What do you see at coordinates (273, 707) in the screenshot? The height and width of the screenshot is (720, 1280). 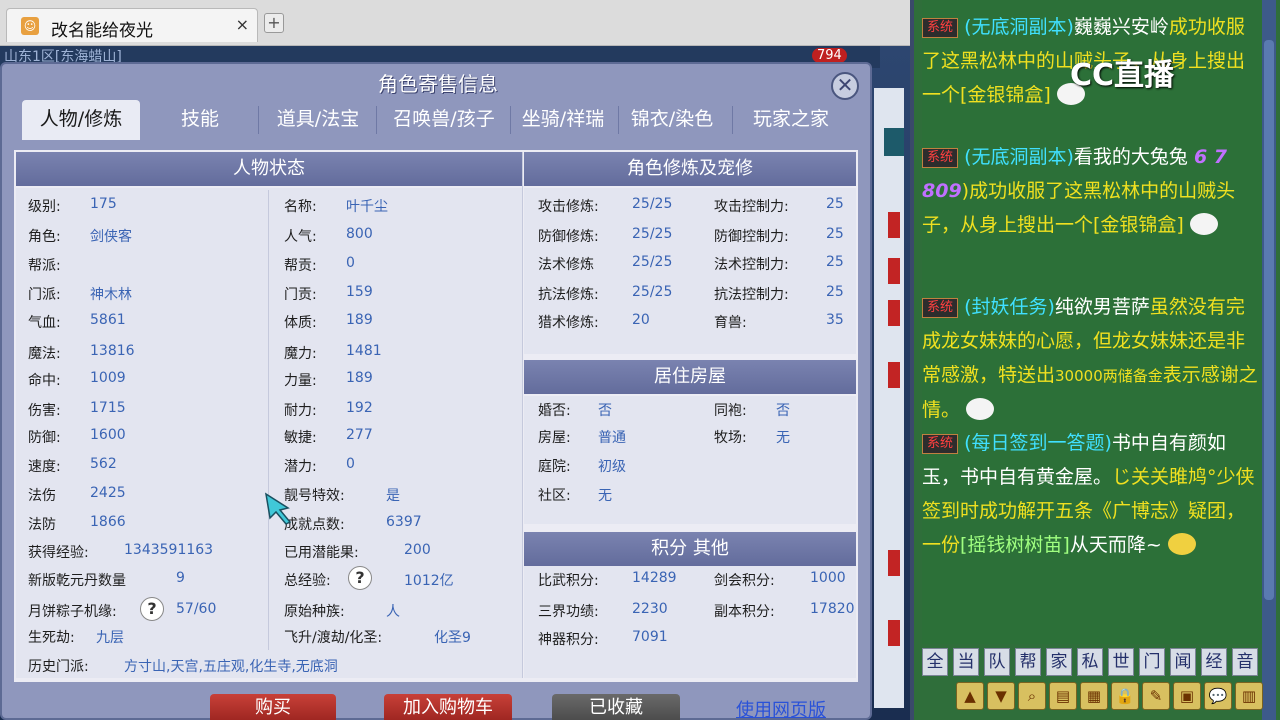 I see `buy-button: 购买` at bounding box center [273, 707].